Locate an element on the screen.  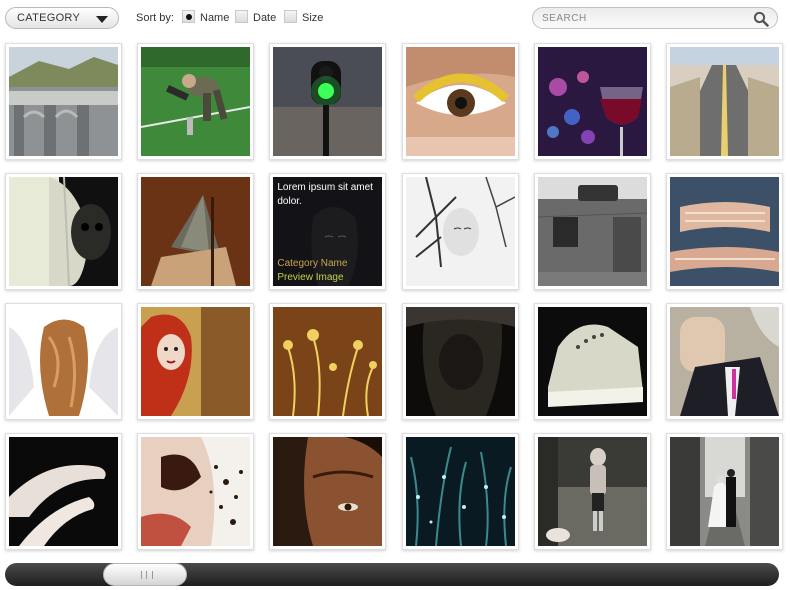
photo-freckled-face is located at coordinates (196, 491).